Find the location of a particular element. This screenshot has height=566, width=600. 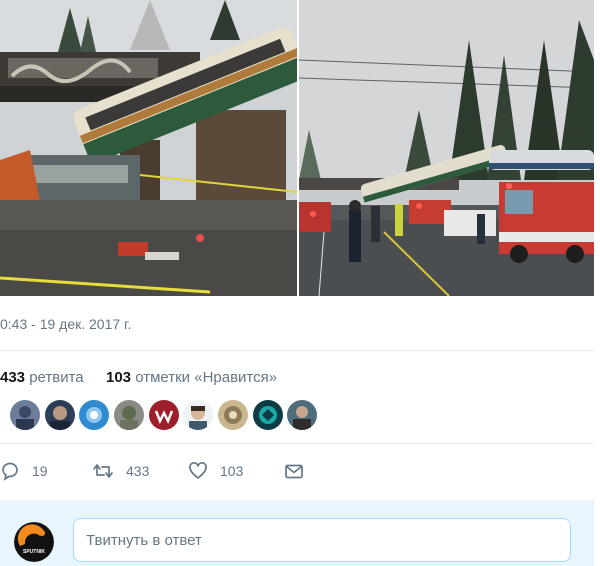

tweet-timestamp: 0:43 - 19 дек. 2017 г. is located at coordinates (65, 324).